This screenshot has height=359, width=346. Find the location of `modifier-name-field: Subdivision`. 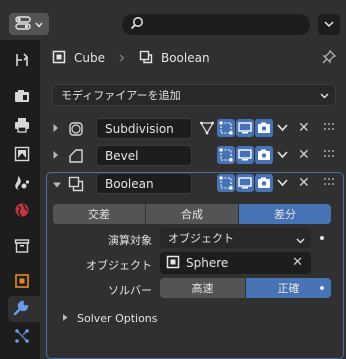

modifier-name-field: Subdivision is located at coordinates (144, 128).